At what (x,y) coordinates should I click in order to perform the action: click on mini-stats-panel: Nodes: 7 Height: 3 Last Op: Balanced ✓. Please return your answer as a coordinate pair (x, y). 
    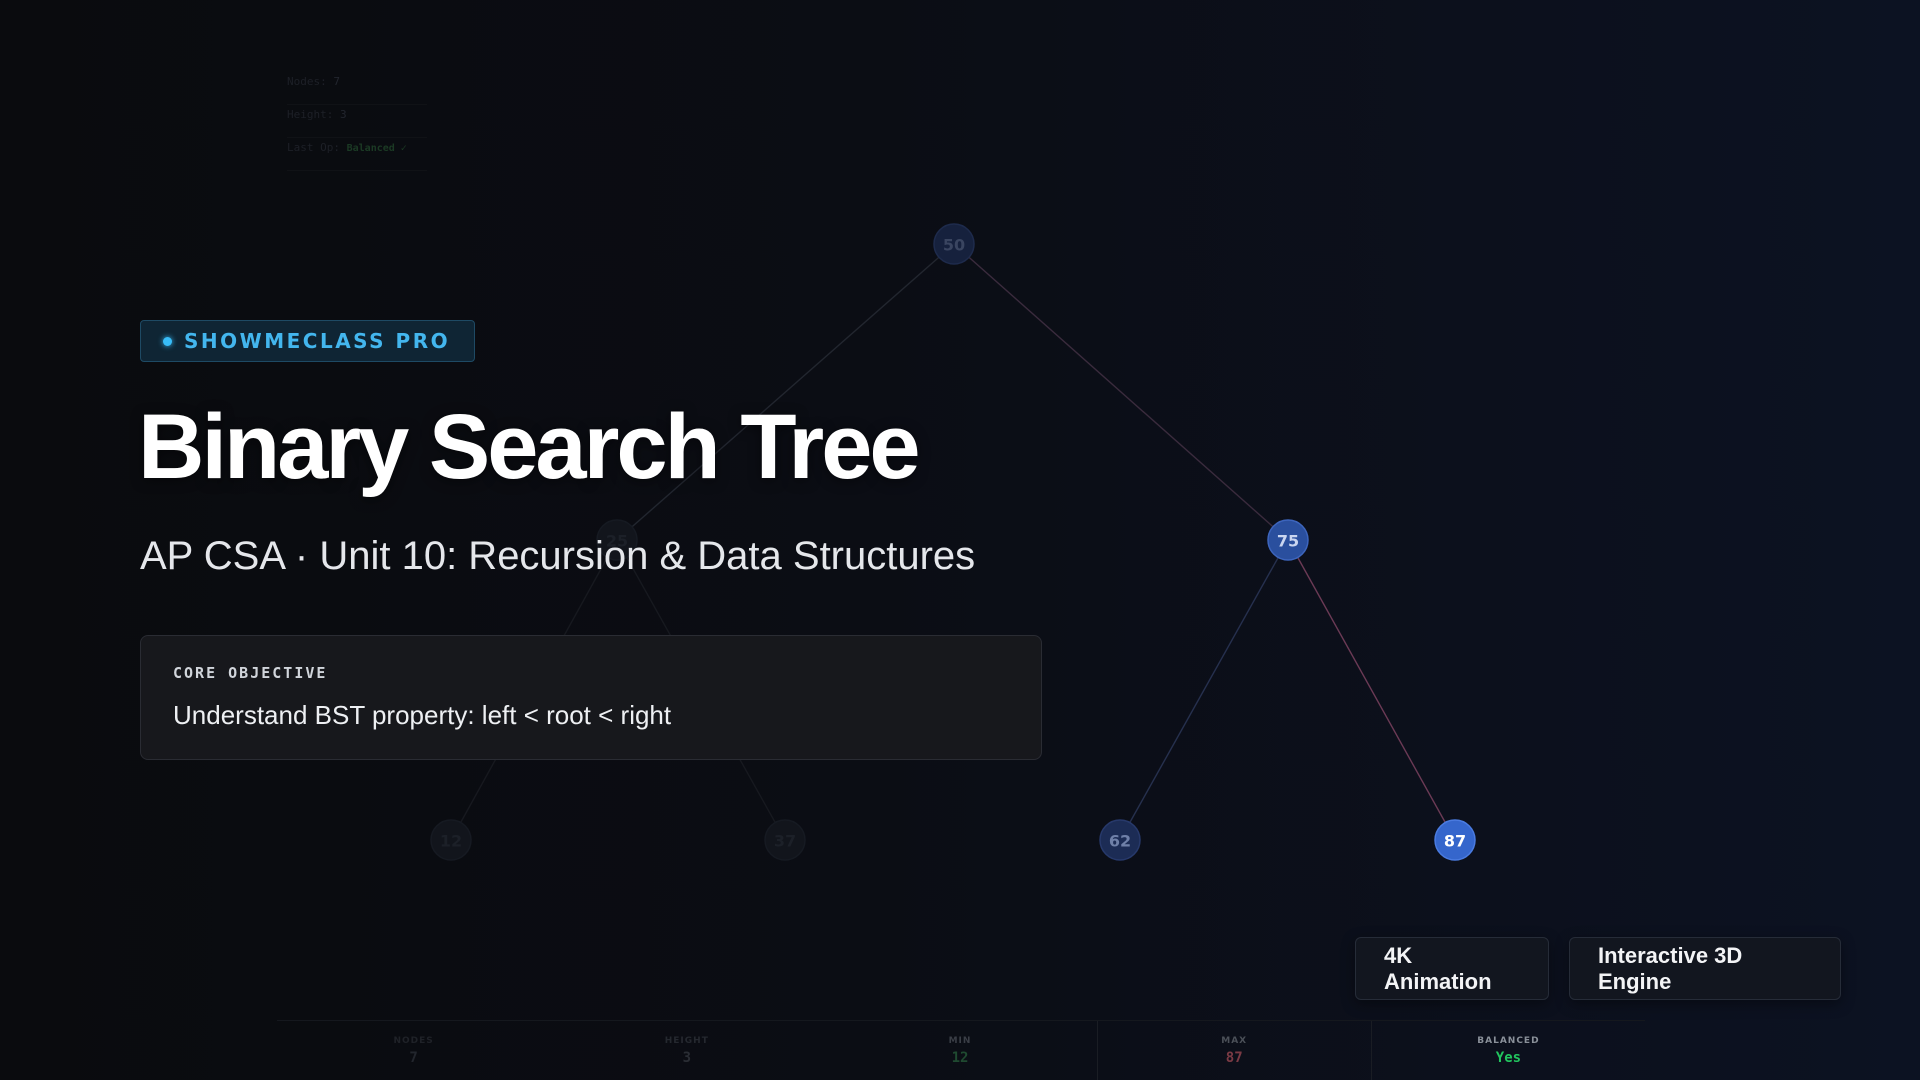
    Looking at the image, I should click on (357, 121).